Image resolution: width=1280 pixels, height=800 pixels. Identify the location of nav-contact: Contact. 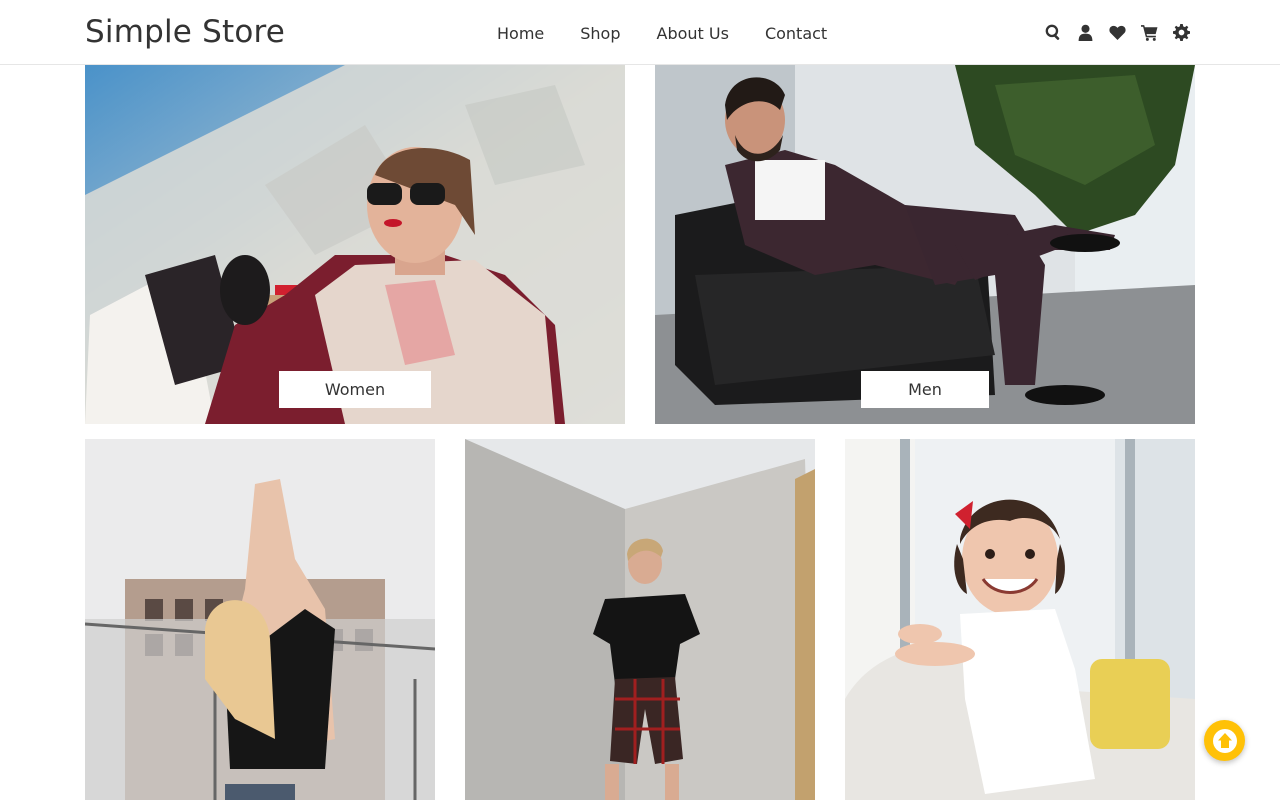
(796, 34).